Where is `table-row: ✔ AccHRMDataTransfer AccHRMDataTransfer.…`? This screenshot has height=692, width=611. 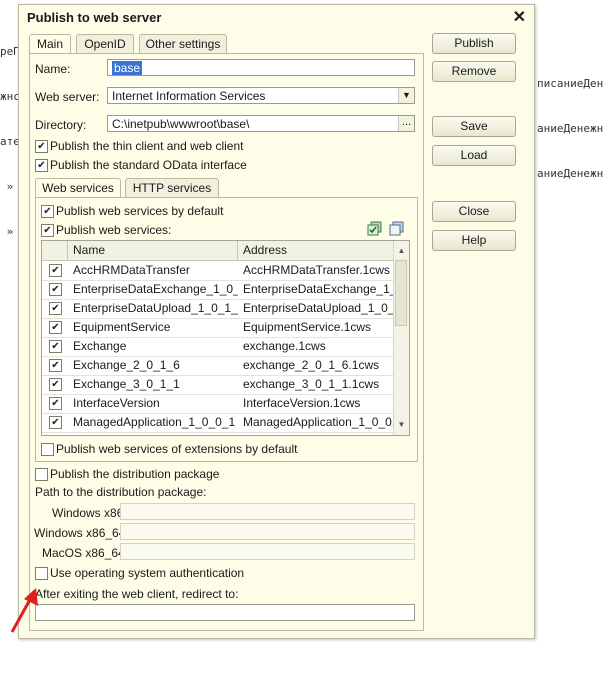 table-row: ✔ AccHRMDataTransfer AccHRMDataTransfer.… is located at coordinates (217, 271).